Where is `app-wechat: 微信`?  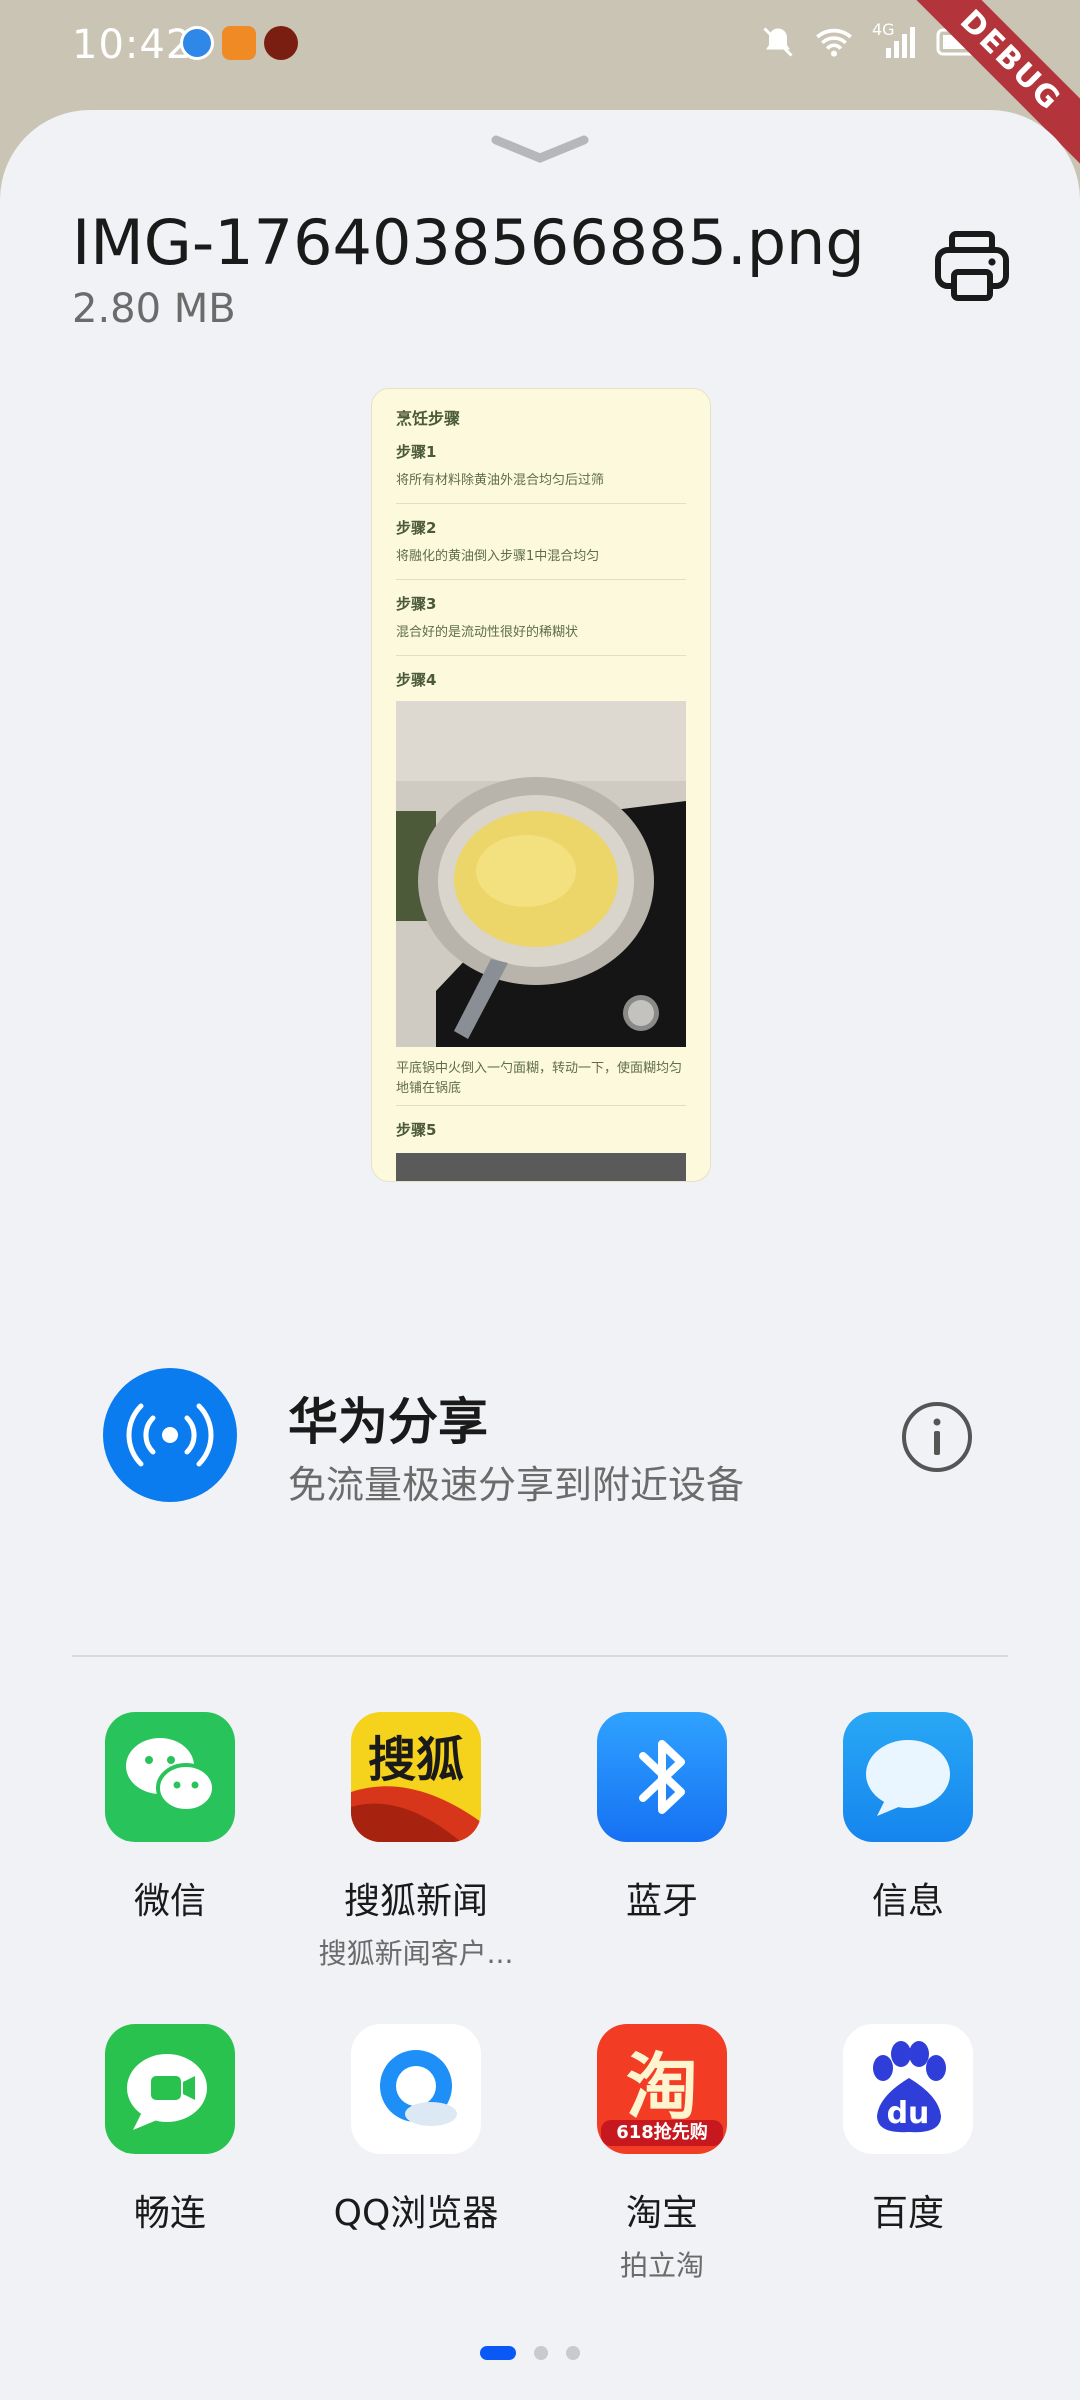 app-wechat: 微信 is located at coordinates (170, 1818).